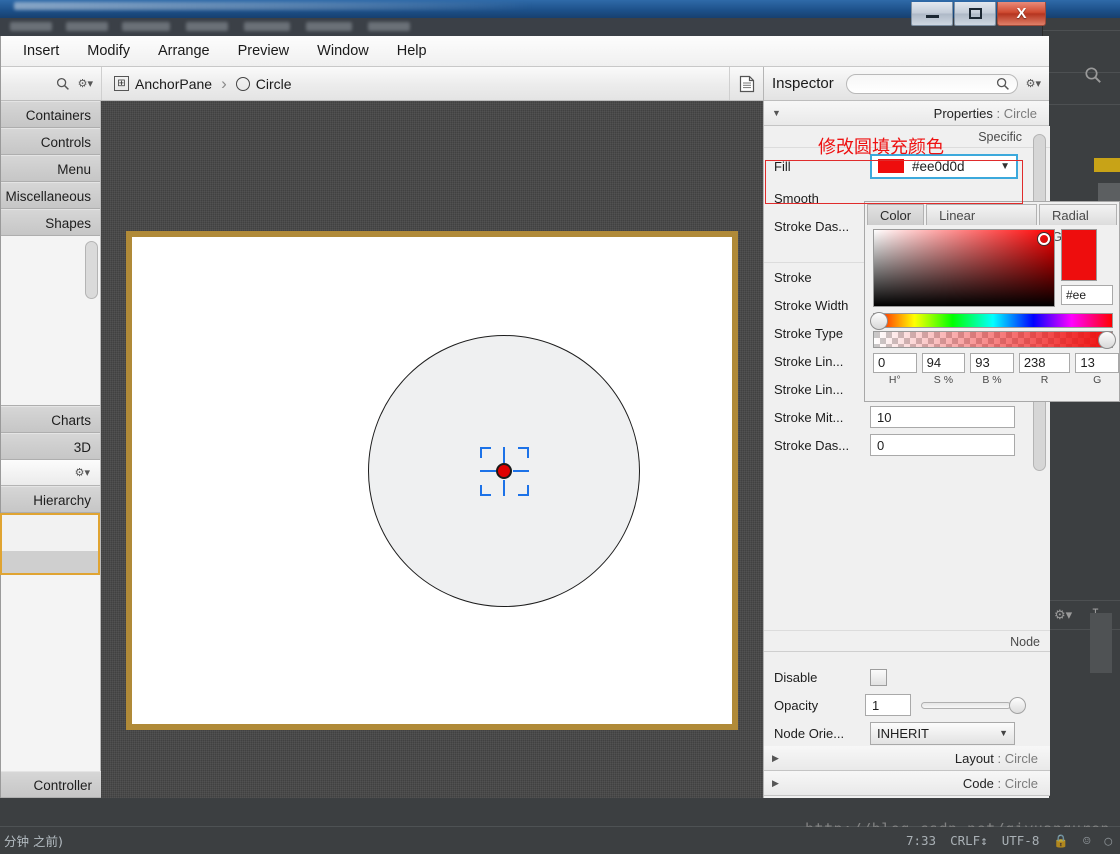 The width and height of the screenshot is (1120, 854). I want to click on notification-icon: ◯, so click(1108, 840).